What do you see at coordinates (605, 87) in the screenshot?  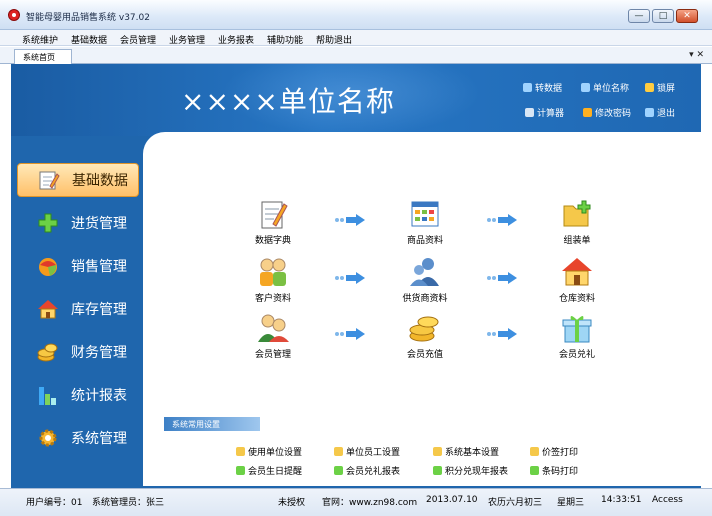 I see `tool-unit-name: 单位名称` at bounding box center [605, 87].